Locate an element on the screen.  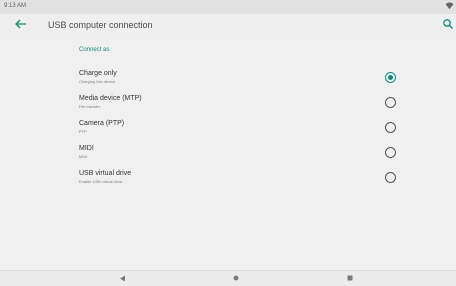
option-media-device-mtp: Media device (MTP) File transfer is located at coordinates (228, 104).